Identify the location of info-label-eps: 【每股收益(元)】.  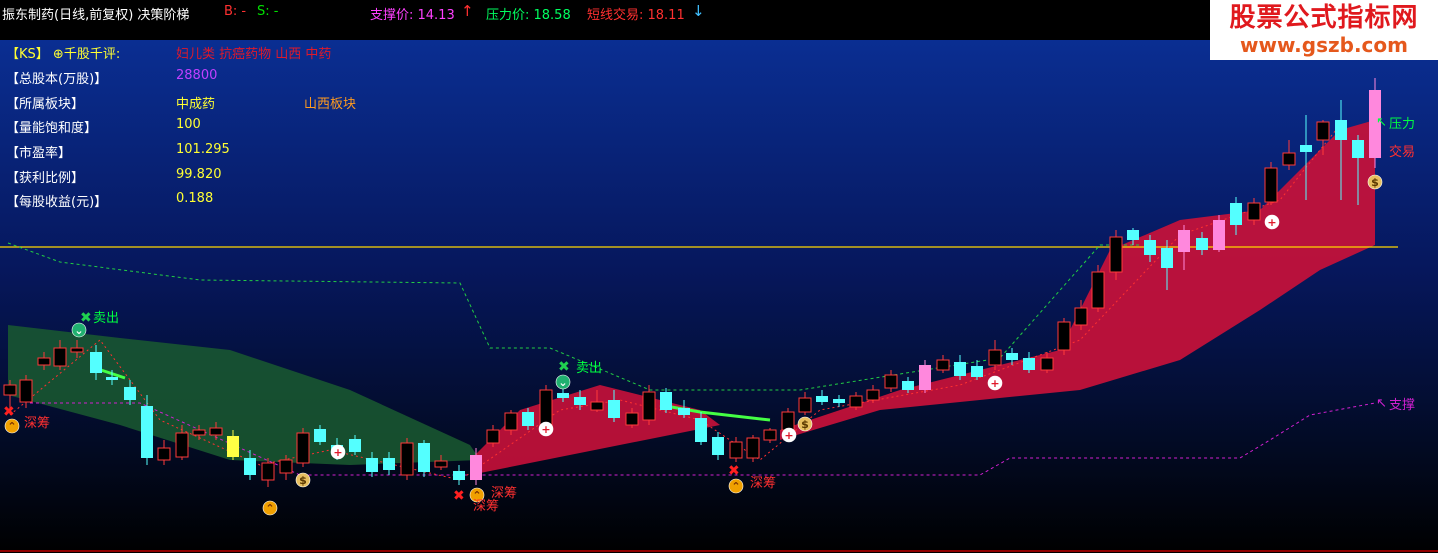
(57, 202).